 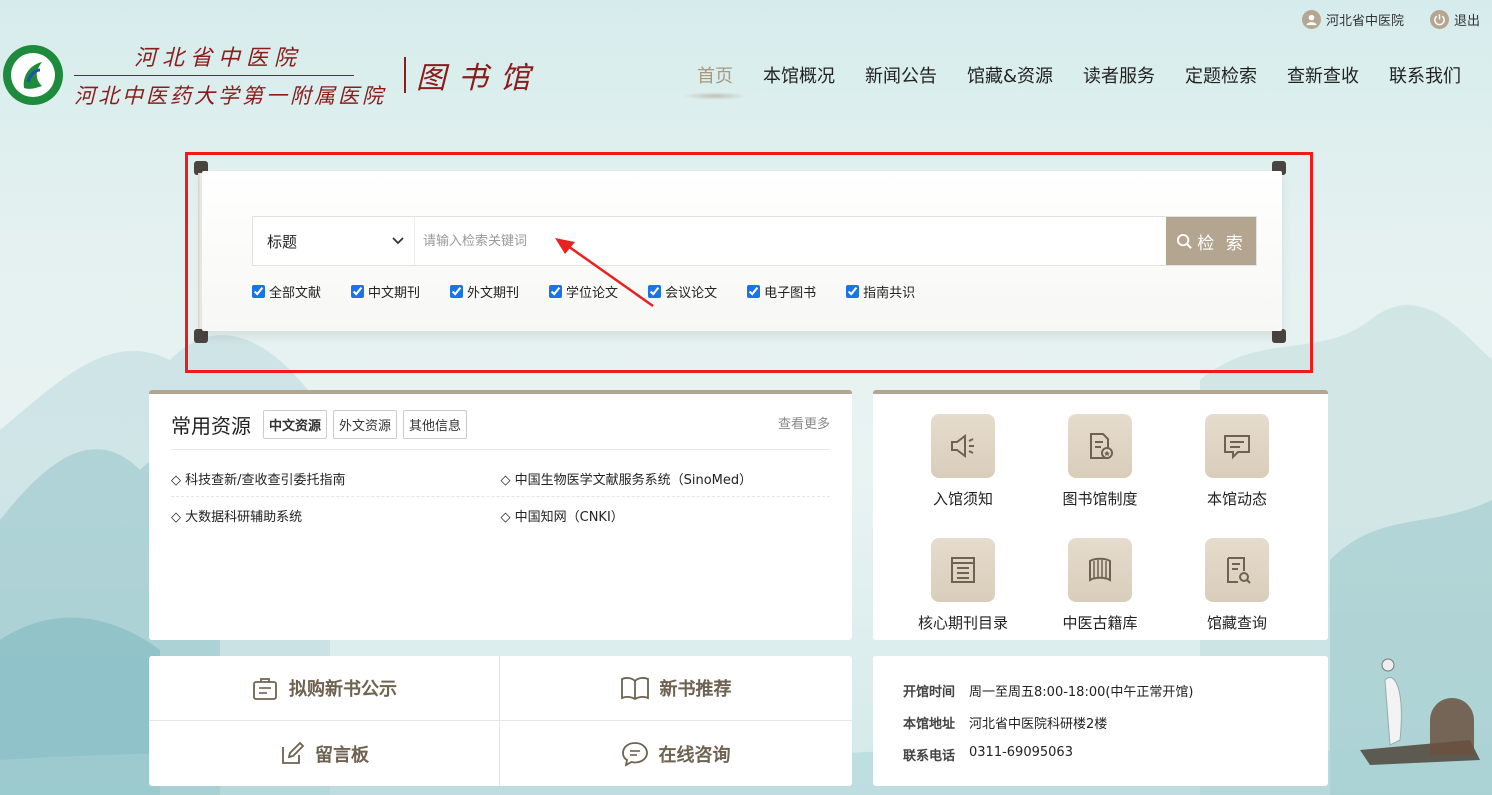 What do you see at coordinates (666, 478) in the screenshot?
I see `resource-link-sinomed: ◇ 中国生物医学文献服务系统（SinoMed）` at bounding box center [666, 478].